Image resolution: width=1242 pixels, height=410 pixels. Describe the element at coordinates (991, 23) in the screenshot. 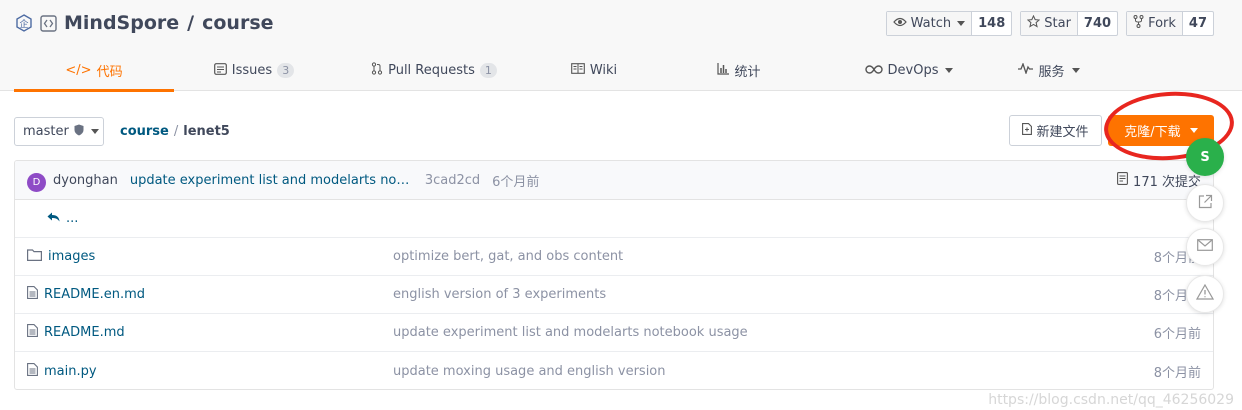

I see `watch-count: 148` at that location.